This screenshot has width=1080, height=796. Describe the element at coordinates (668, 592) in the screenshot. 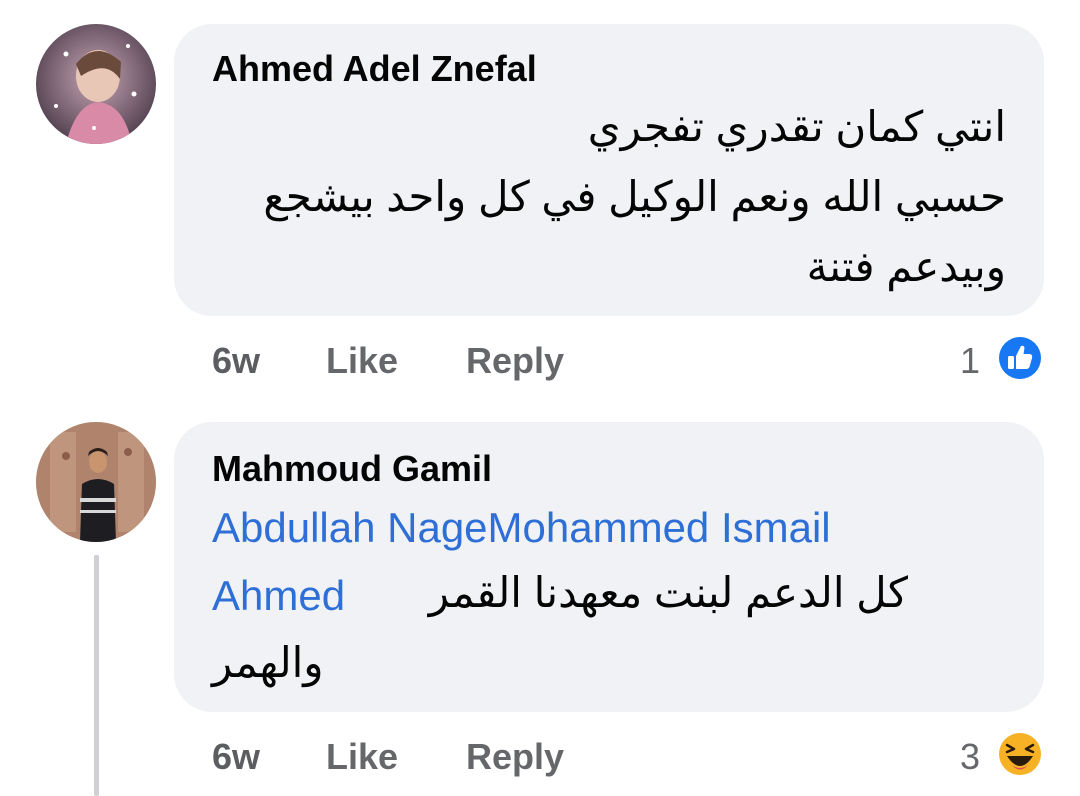

I see `comment-text-line: كل الدعم لبنت معهدنا القمر` at that location.